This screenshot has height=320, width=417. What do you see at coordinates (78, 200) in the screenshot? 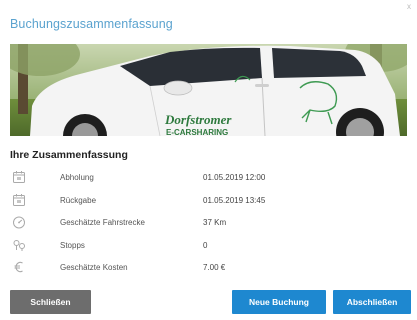
I see `summary-label: Rückgabe` at bounding box center [78, 200].